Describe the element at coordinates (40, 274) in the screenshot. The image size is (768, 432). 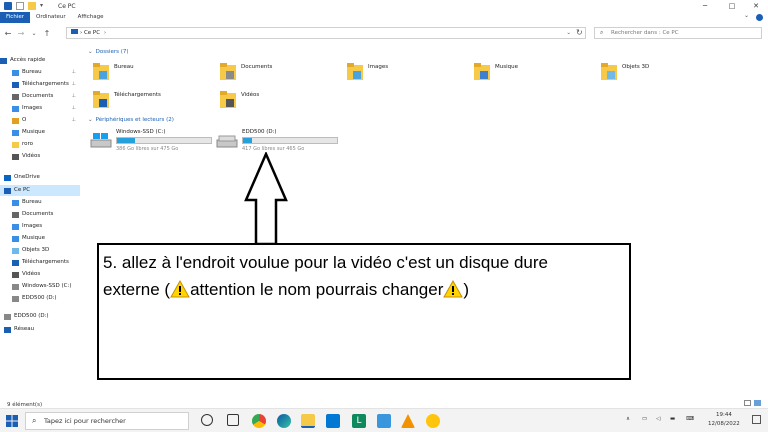
I see `sidebar-item-17: Vidéos` at that location.